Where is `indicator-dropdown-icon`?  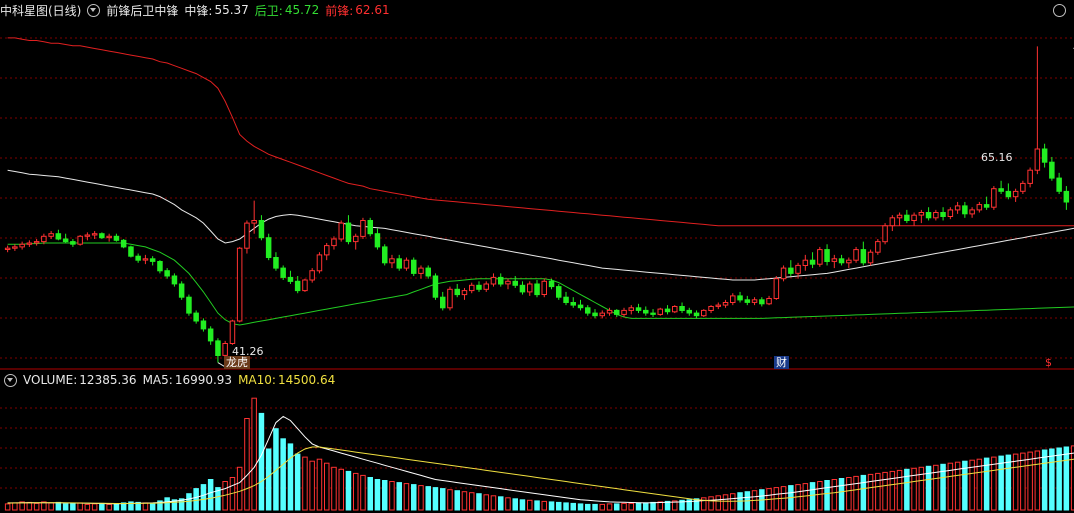
indicator-dropdown-icon is located at coordinates (94, 10).